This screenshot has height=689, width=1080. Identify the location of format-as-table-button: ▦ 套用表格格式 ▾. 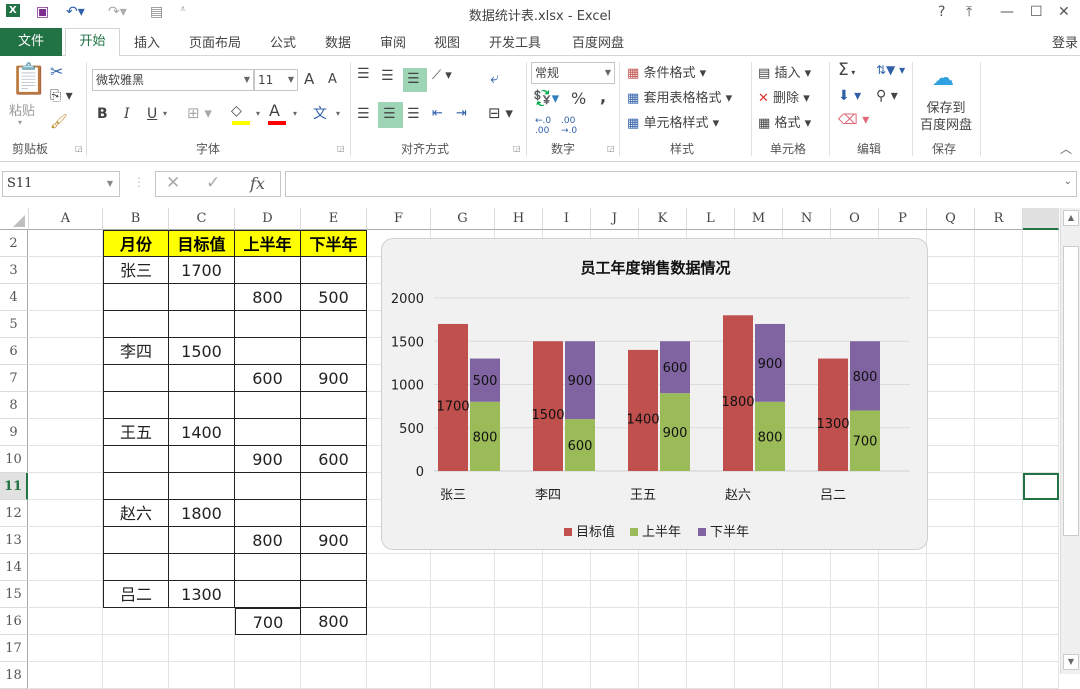
(679, 96).